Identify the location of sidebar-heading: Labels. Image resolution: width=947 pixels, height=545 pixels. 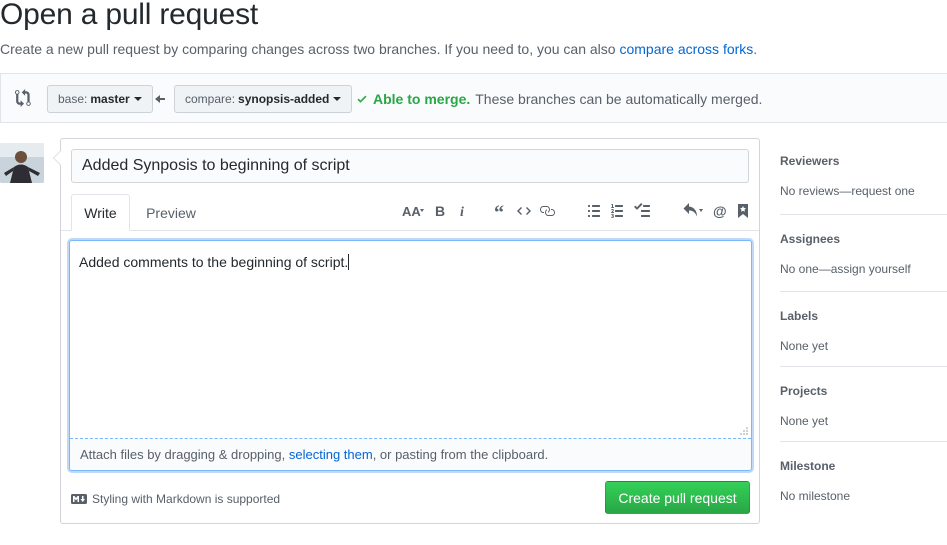
(799, 316).